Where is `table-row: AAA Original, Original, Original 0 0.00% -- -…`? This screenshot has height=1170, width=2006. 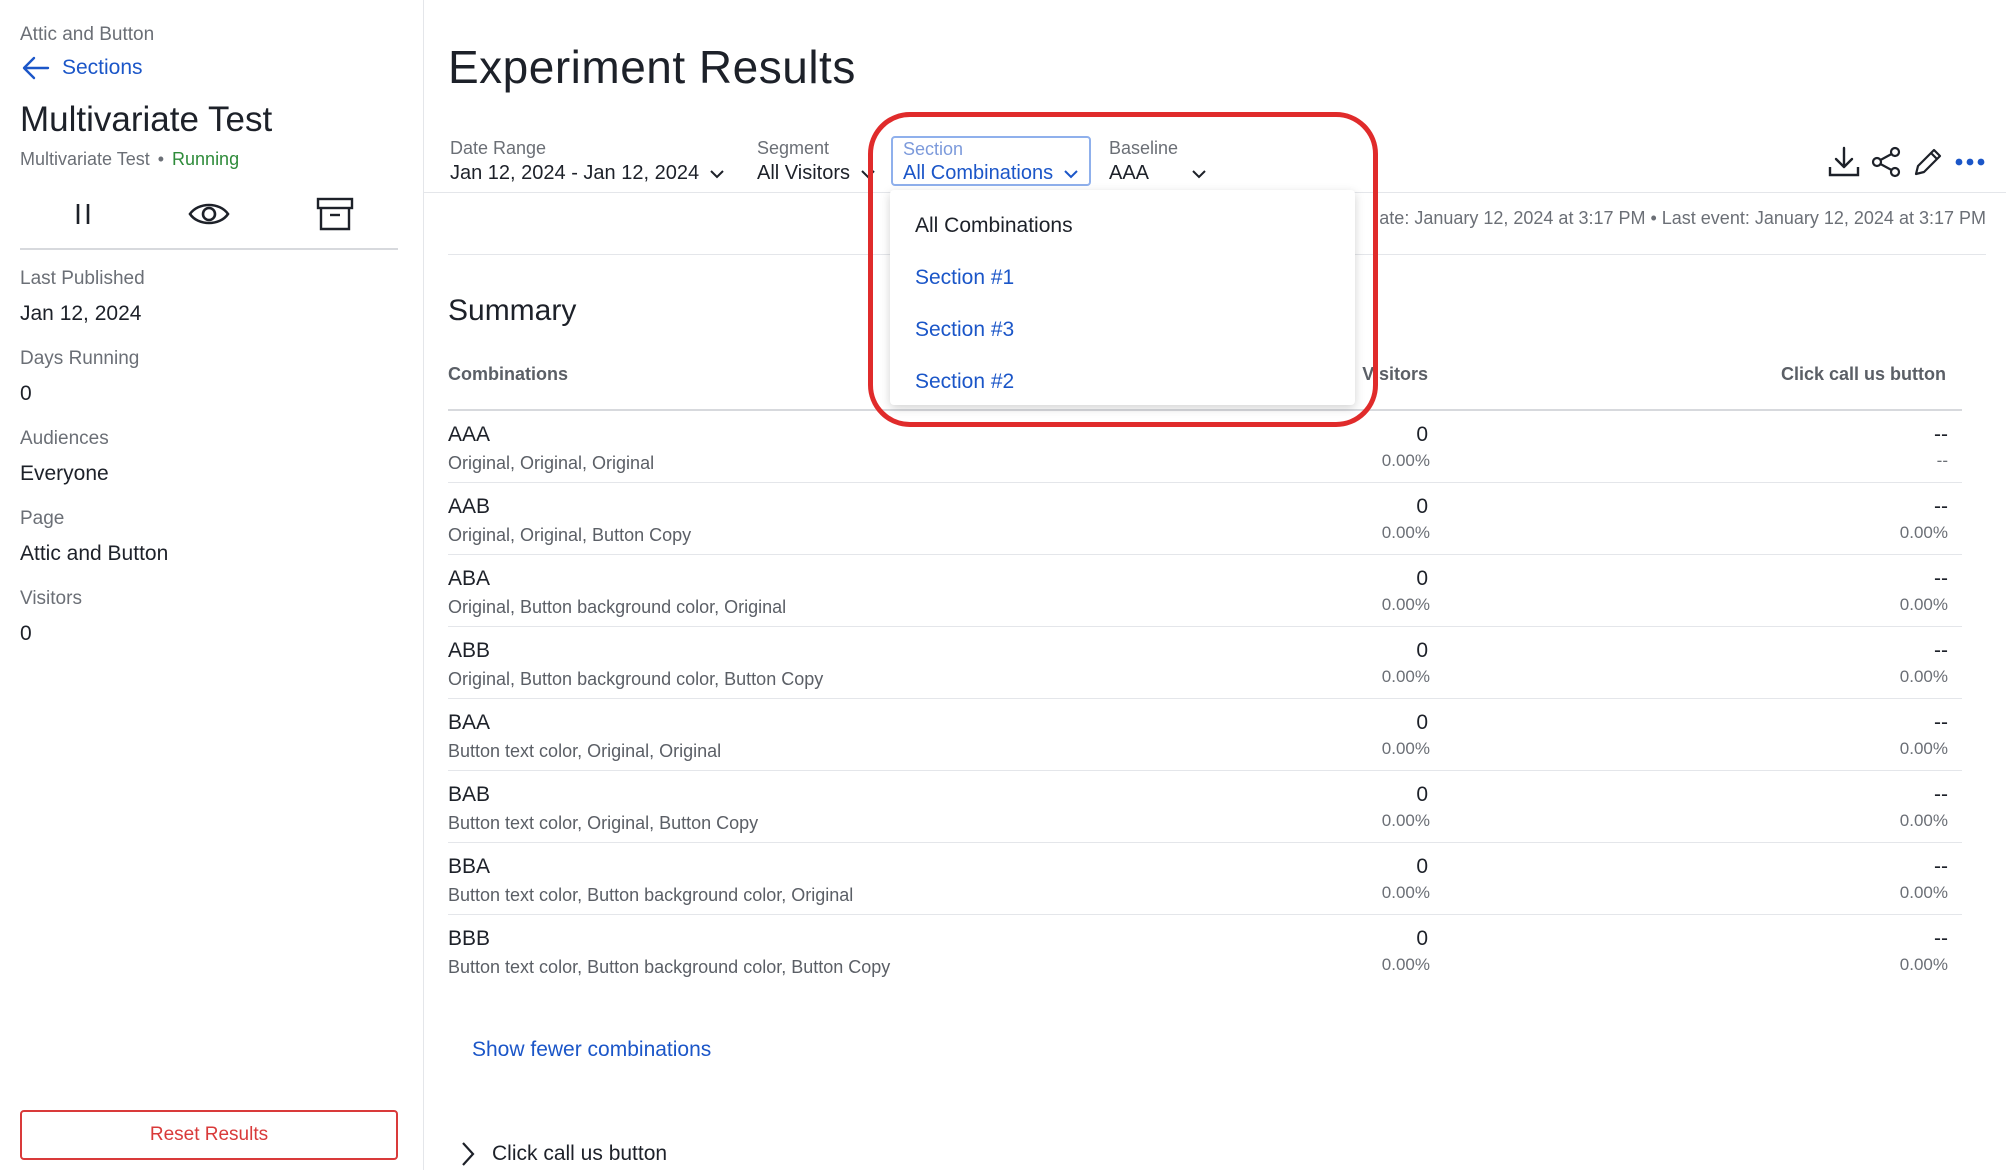 table-row: AAA Original, Original, Original 0 0.00% -- -… is located at coordinates (1205, 447).